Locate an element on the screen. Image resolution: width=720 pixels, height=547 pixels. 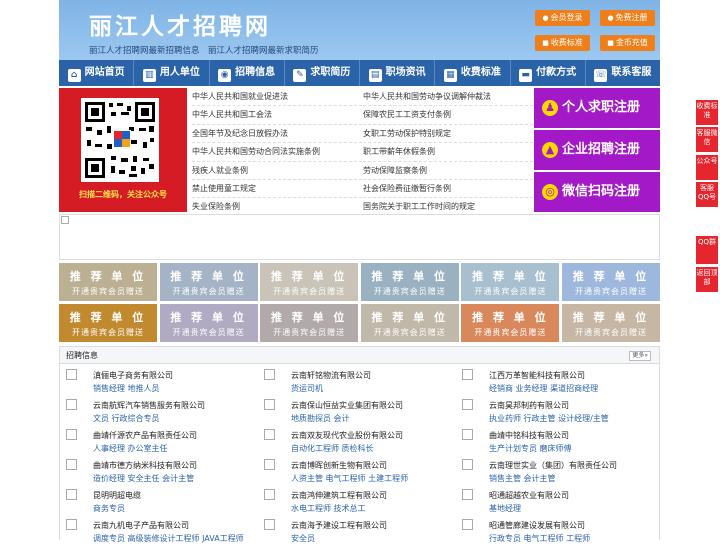
personal-register-button: ♟ 个人求职注册 is located at coordinates (597, 108).